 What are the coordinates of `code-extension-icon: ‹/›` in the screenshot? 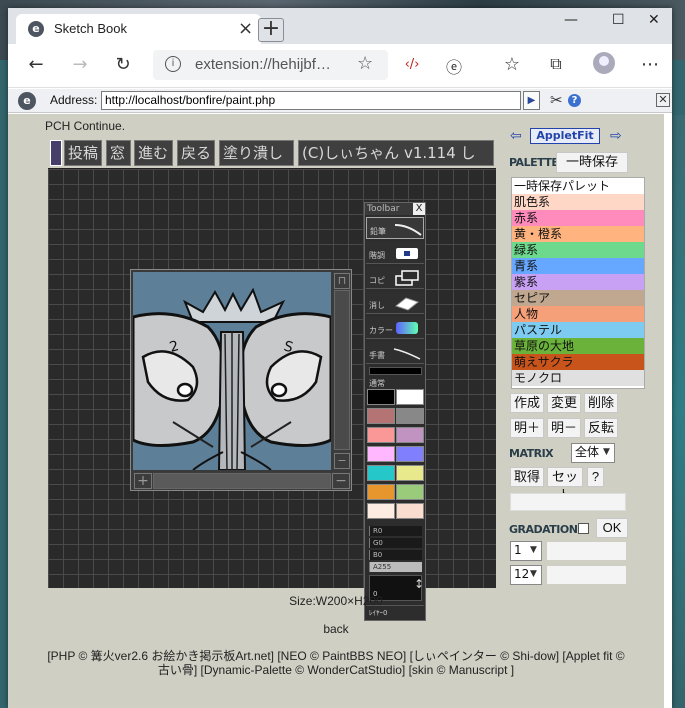 It's located at (412, 64).